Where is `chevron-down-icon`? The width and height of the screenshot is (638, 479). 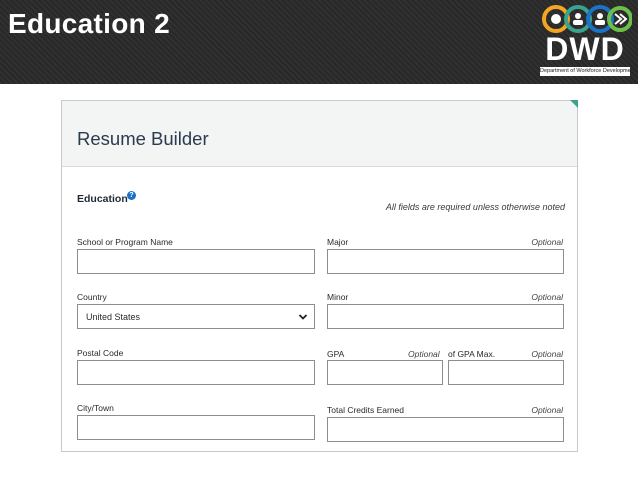 chevron-down-icon is located at coordinates (303, 317).